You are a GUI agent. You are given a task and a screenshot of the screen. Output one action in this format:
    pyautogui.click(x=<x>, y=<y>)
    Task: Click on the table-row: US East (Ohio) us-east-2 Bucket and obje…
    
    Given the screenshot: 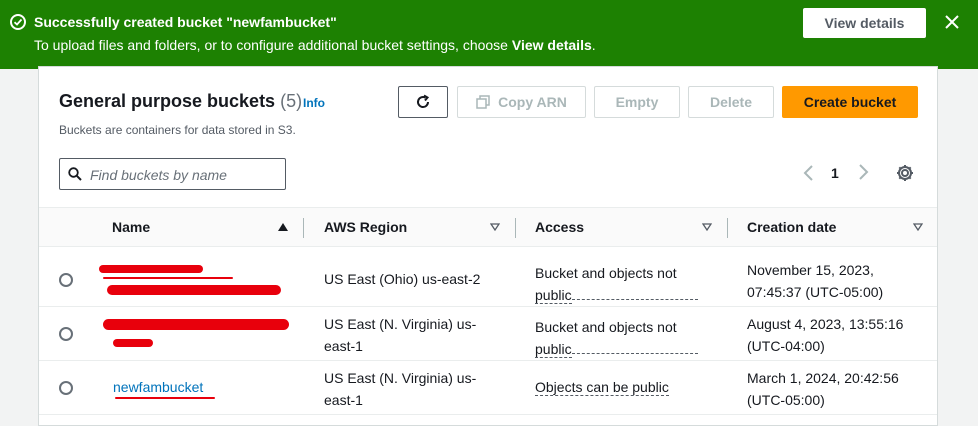 What is the action you would take?
    pyautogui.click(x=488, y=280)
    